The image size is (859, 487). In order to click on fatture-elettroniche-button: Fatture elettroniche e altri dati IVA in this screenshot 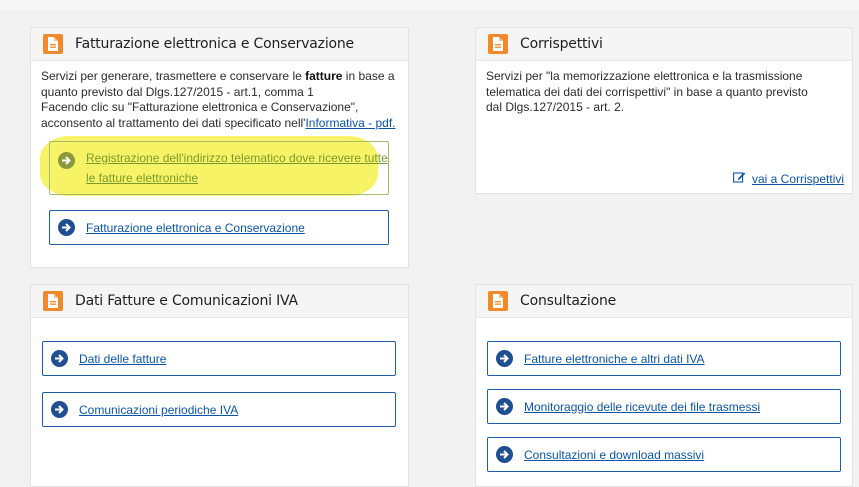, I will do `click(664, 358)`.